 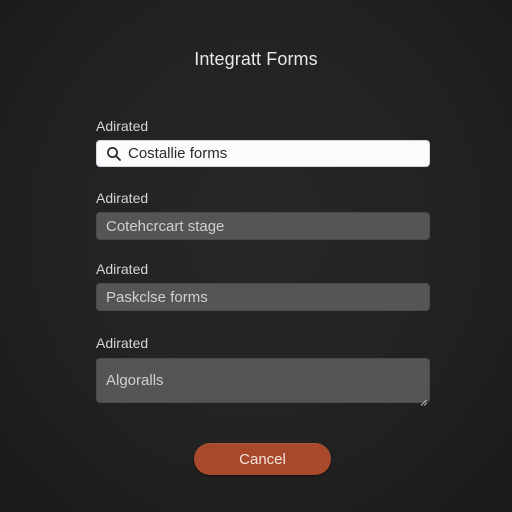 What do you see at coordinates (263, 226) in the screenshot?
I see `field-2-input: Cotehcrcart stage` at bounding box center [263, 226].